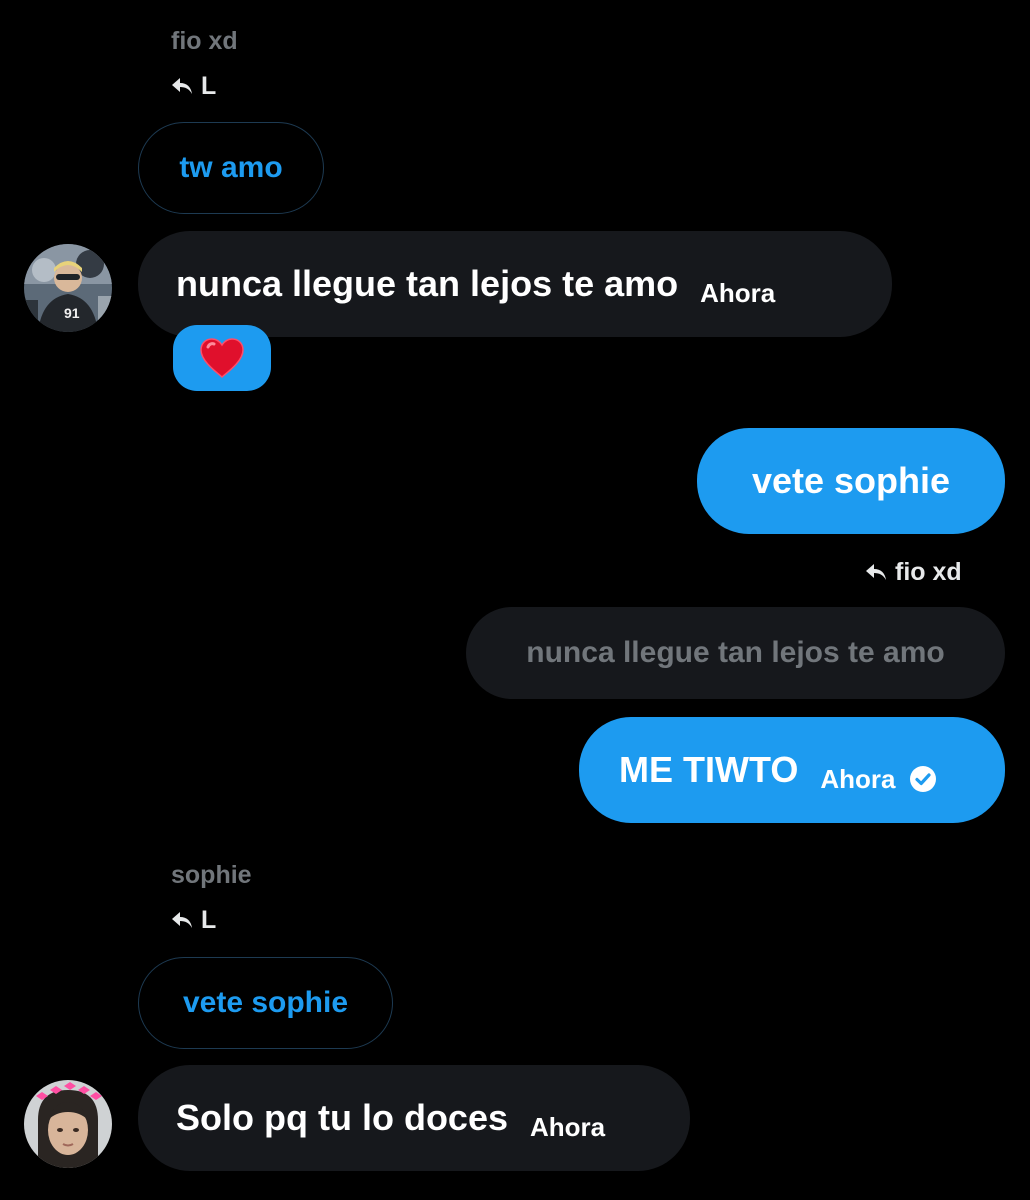  I want to click on message-text: vete sophie, so click(851, 480).